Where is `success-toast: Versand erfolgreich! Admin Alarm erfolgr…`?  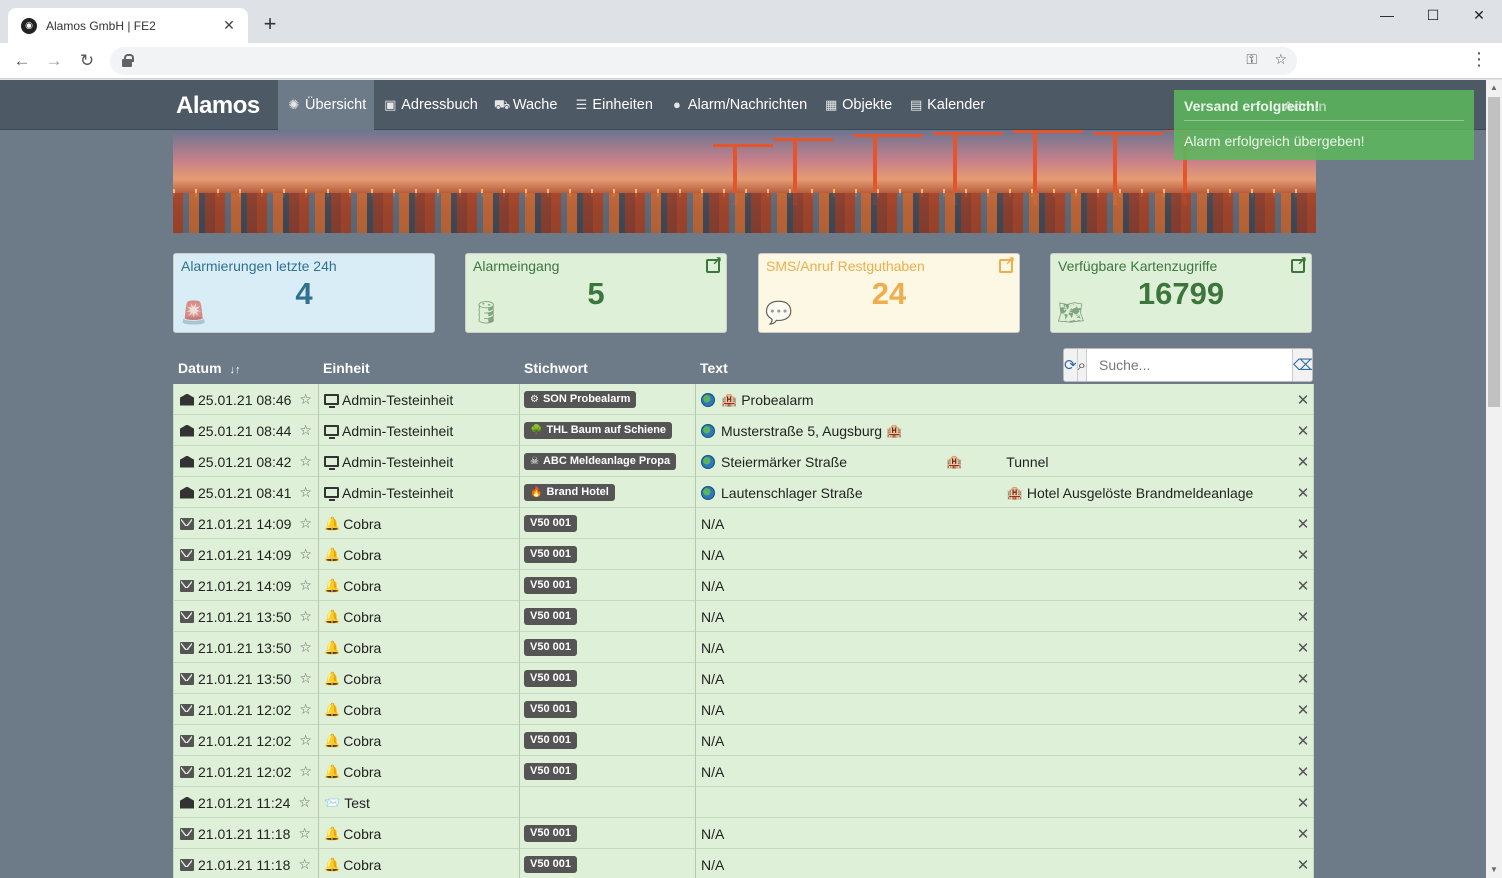 success-toast: Versand erfolgreich! Admin Alarm erfolgr… is located at coordinates (1324, 125).